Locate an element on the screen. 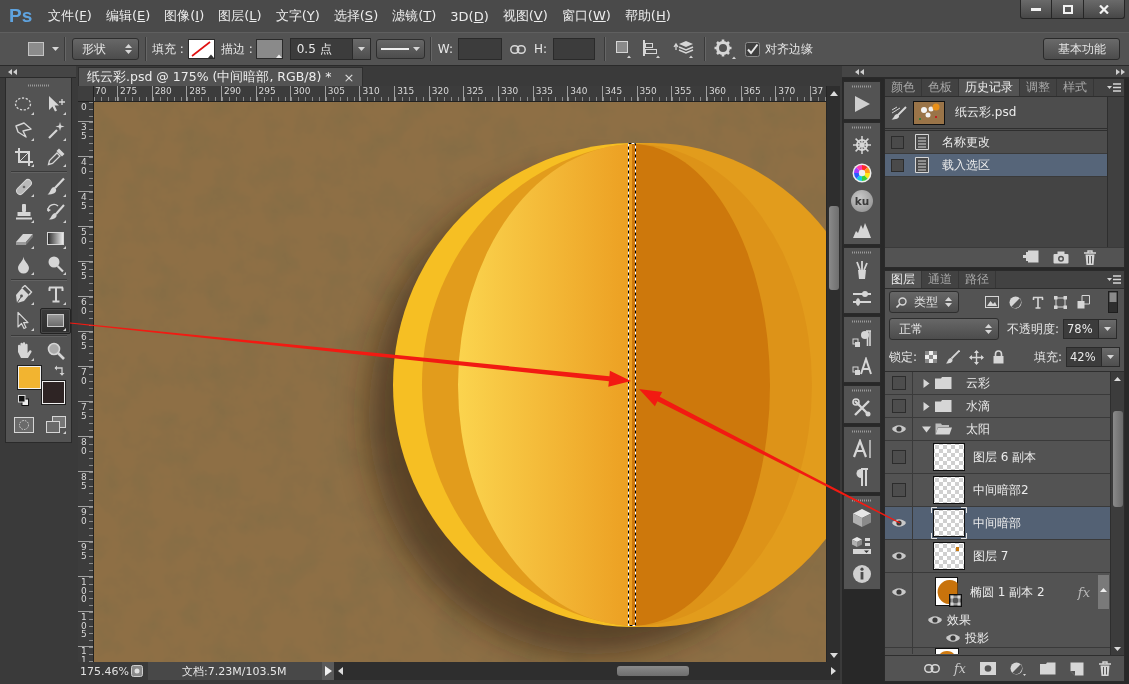 The image size is (1129, 684). maximize-button is located at coordinates (1068, 9).